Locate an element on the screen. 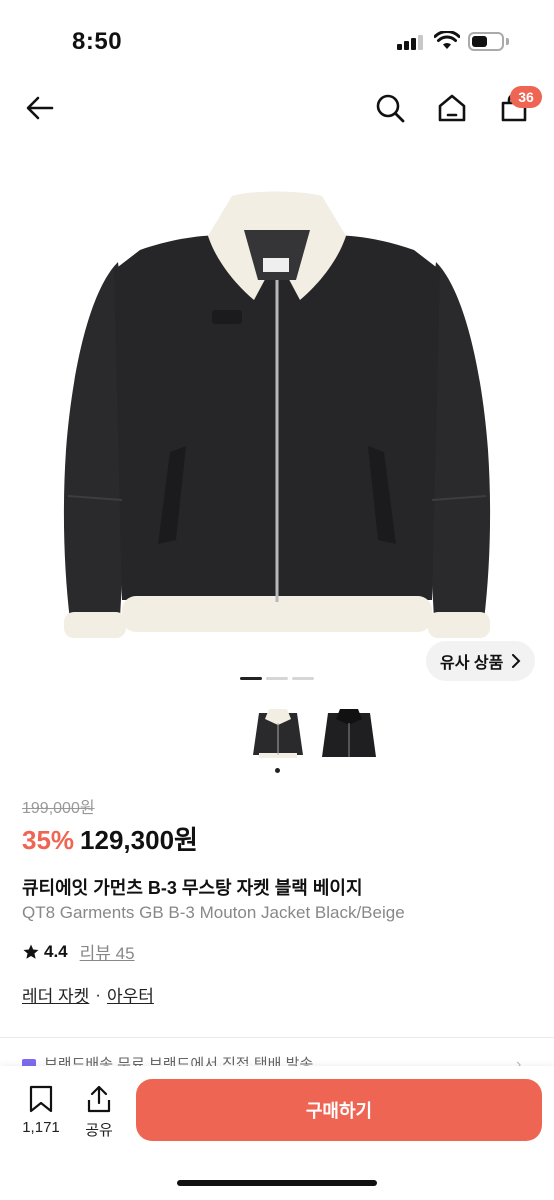 The image size is (554, 1200). product-title-korean: 큐티에잇 가먼츠 B-3 무스탕 자켓 블랙 베이지 is located at coordinates (192, 888).